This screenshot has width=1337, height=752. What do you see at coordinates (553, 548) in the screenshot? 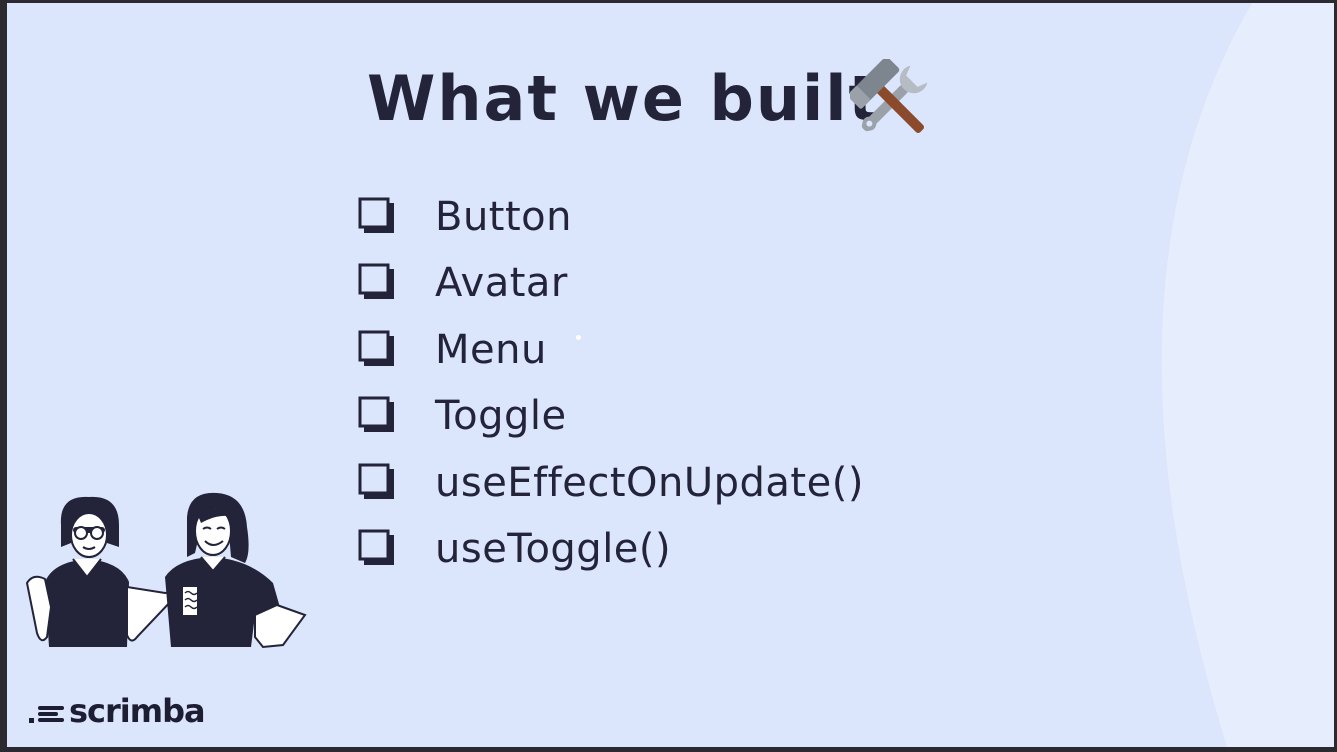
I see `list-item-label: useToggle()` at bounding box center [553, 548].